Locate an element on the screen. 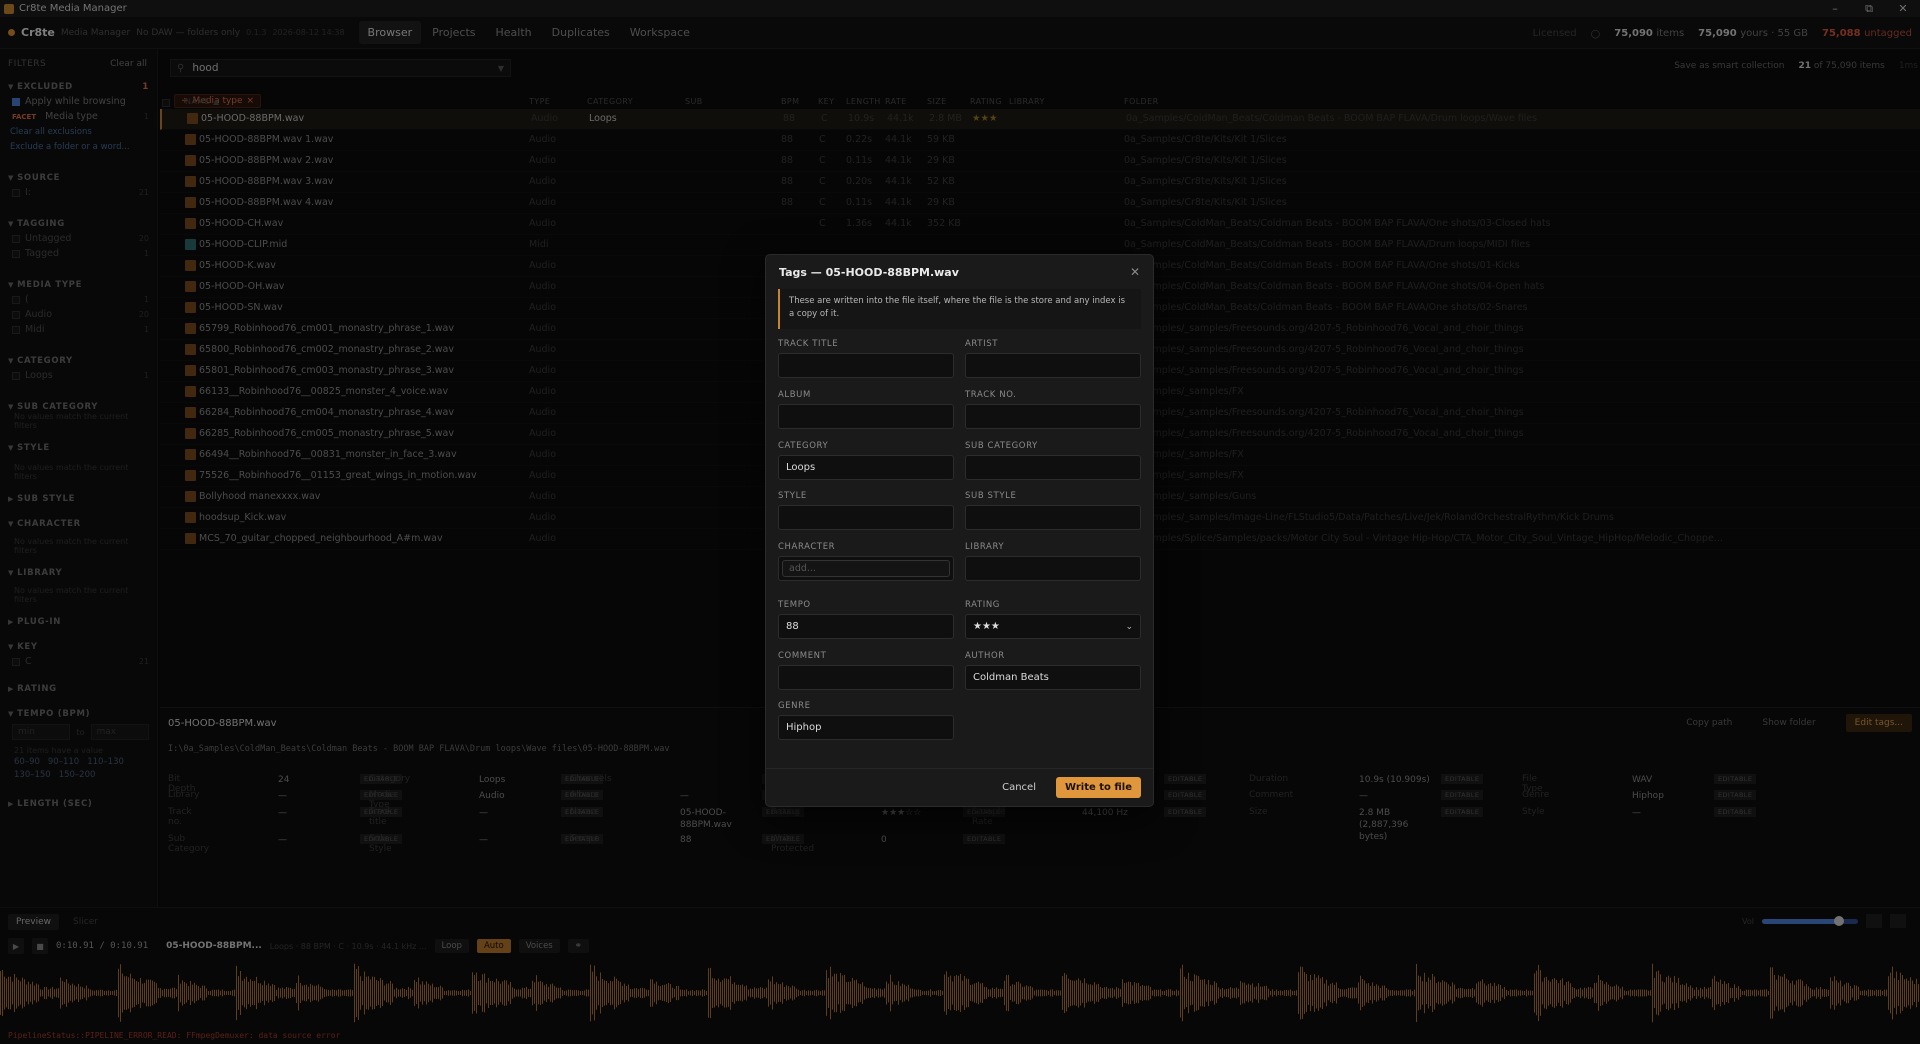 The width and height of the screenshot is (1920, 1044). tempo-field: TEMPO 88 is located at coordinates (866, 619).